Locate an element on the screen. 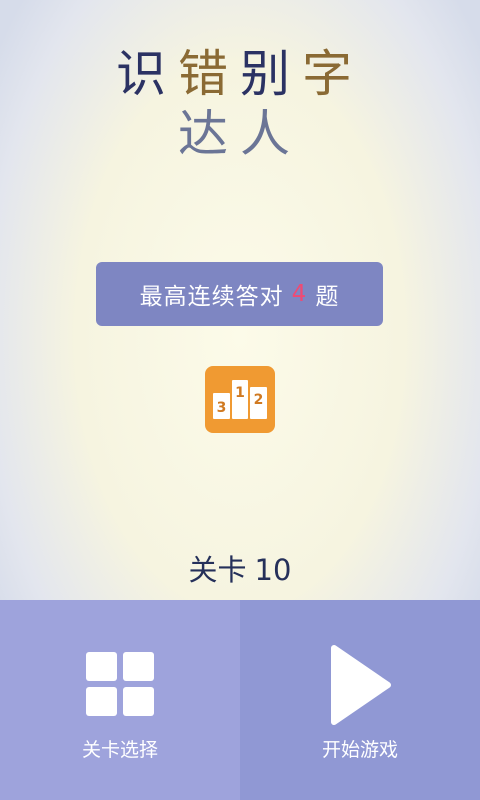 The height and width of the screenshot is (800, 480). title-char-2: 错 is located at coordinates (209, 74).